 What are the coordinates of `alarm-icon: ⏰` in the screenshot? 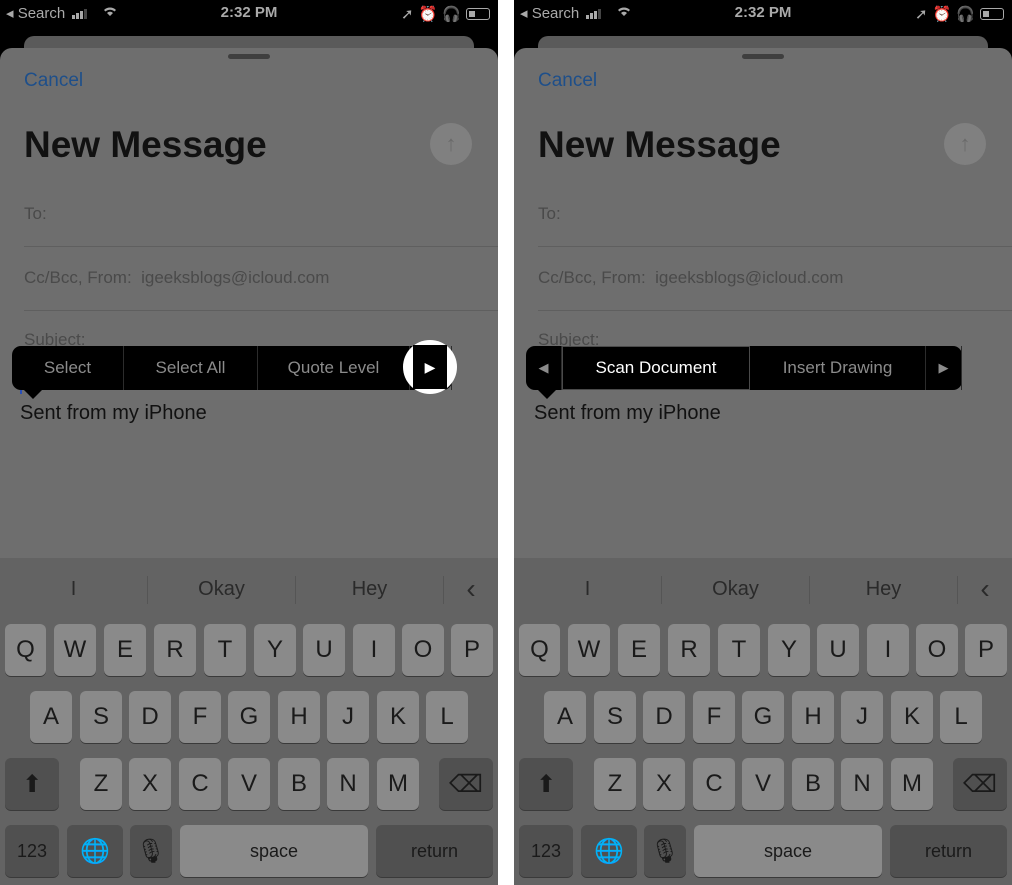 It's located at (428, 14).